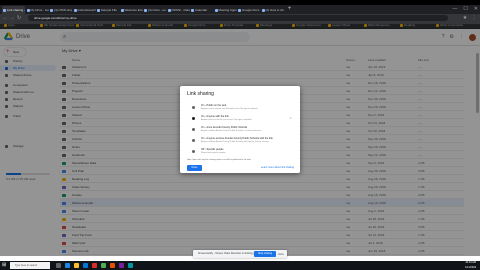 This screenshot has height=270, width=480. Describe the element at coordinates (213, 153) in the screenshot. I see `option-description: Shared with specific people.` at that location.